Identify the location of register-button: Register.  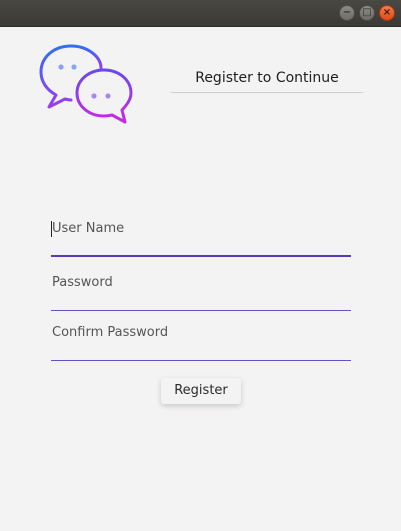
(201, 391).